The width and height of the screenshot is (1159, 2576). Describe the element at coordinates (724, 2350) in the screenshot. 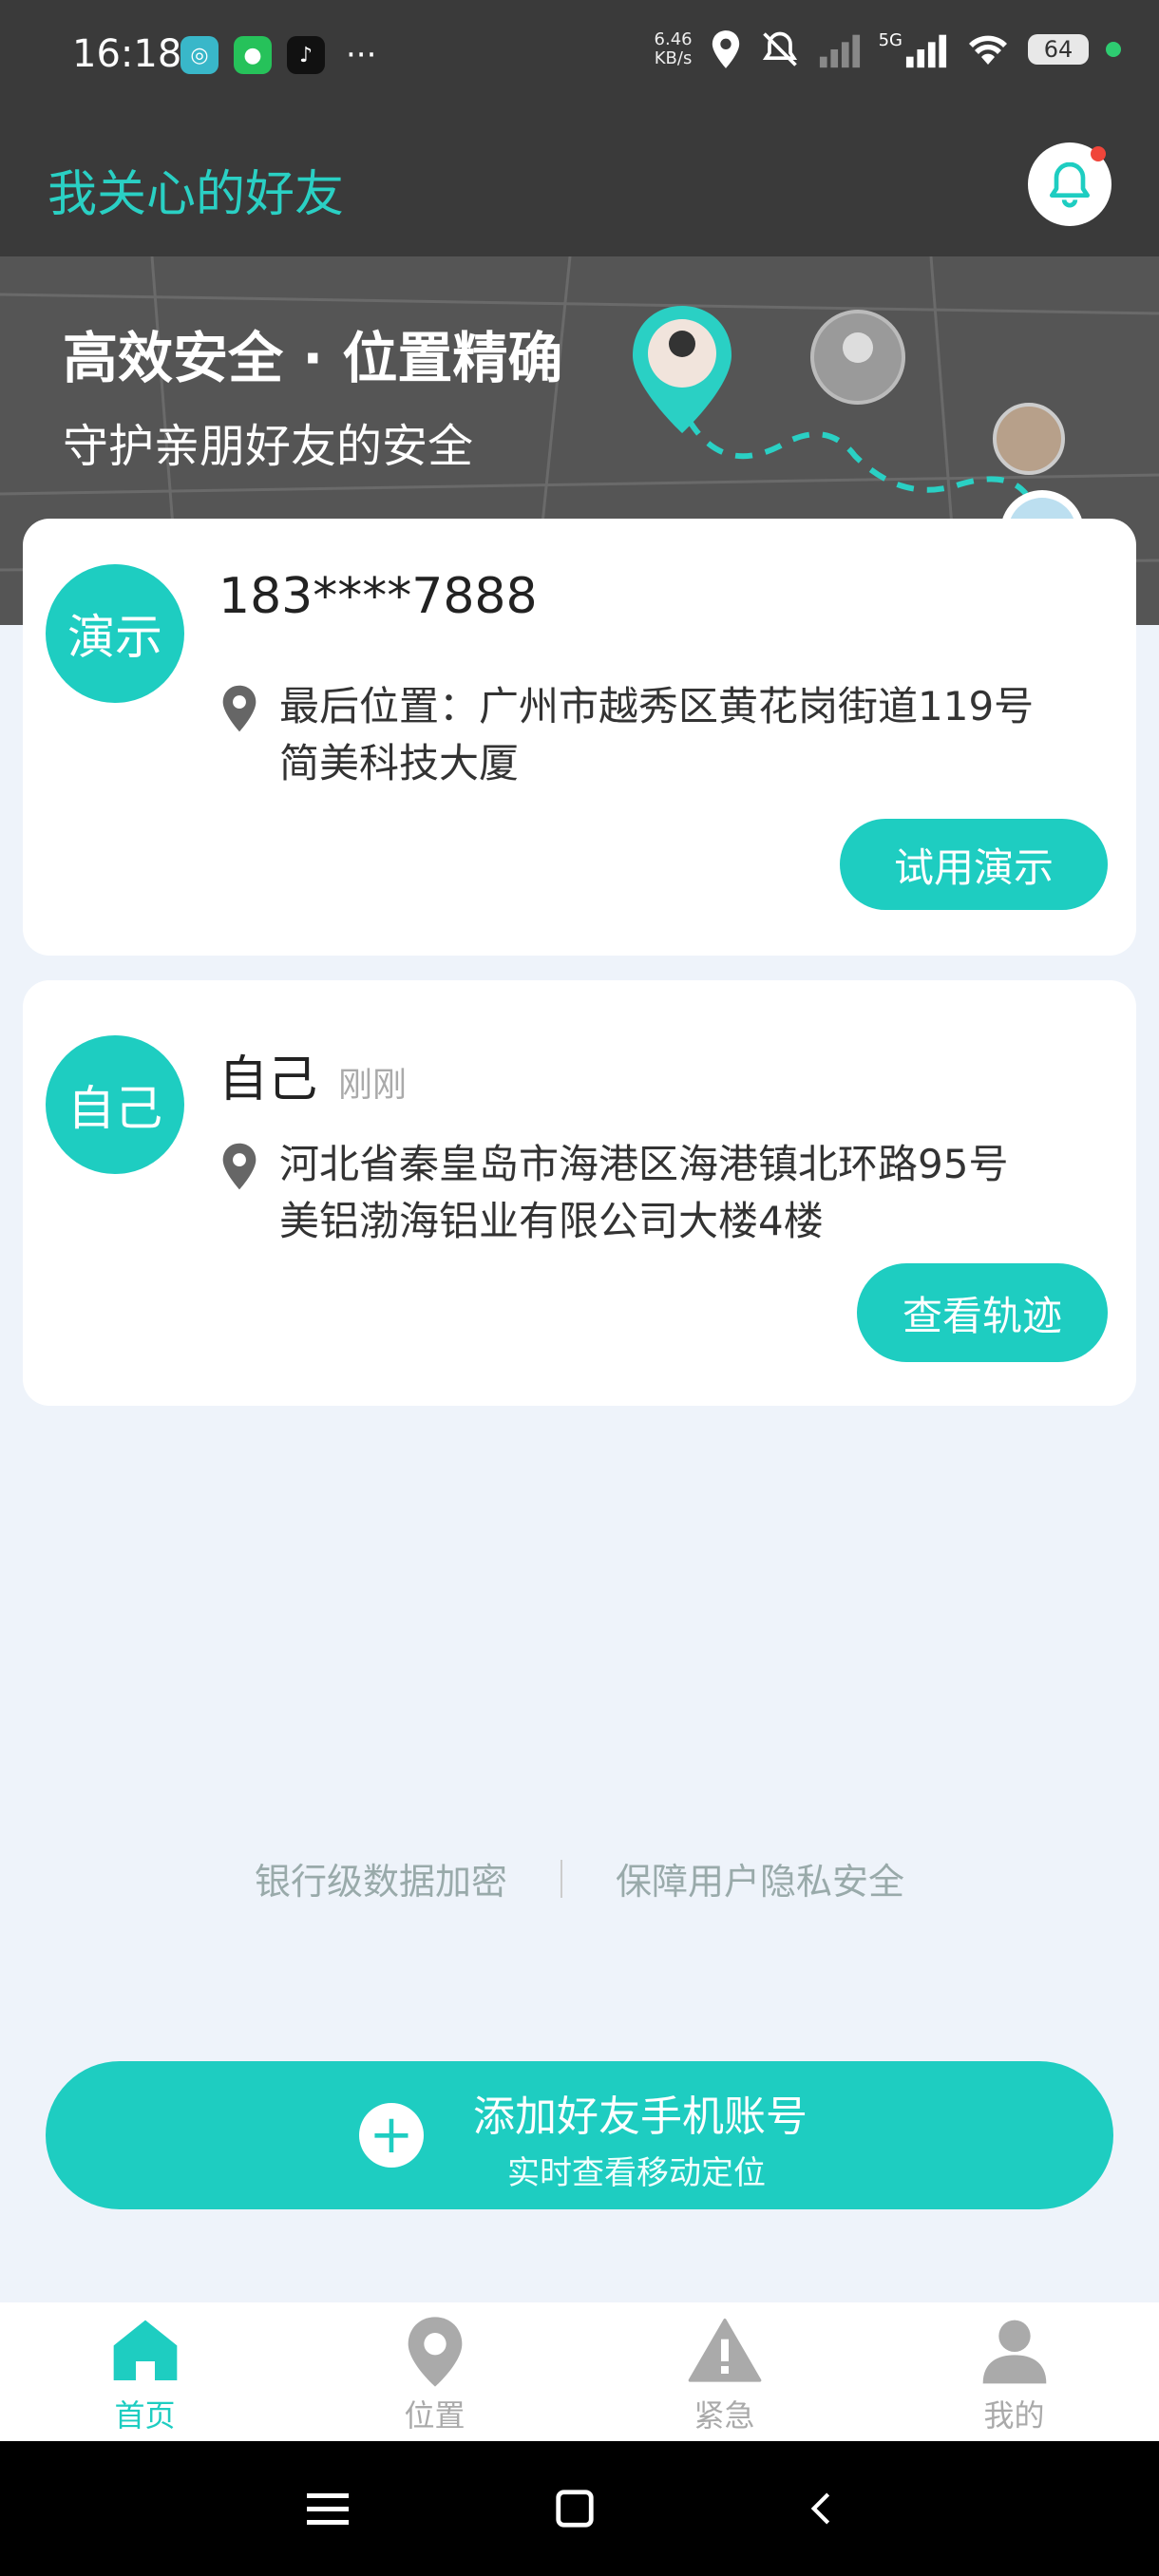

I see `warning-icon` at that location.